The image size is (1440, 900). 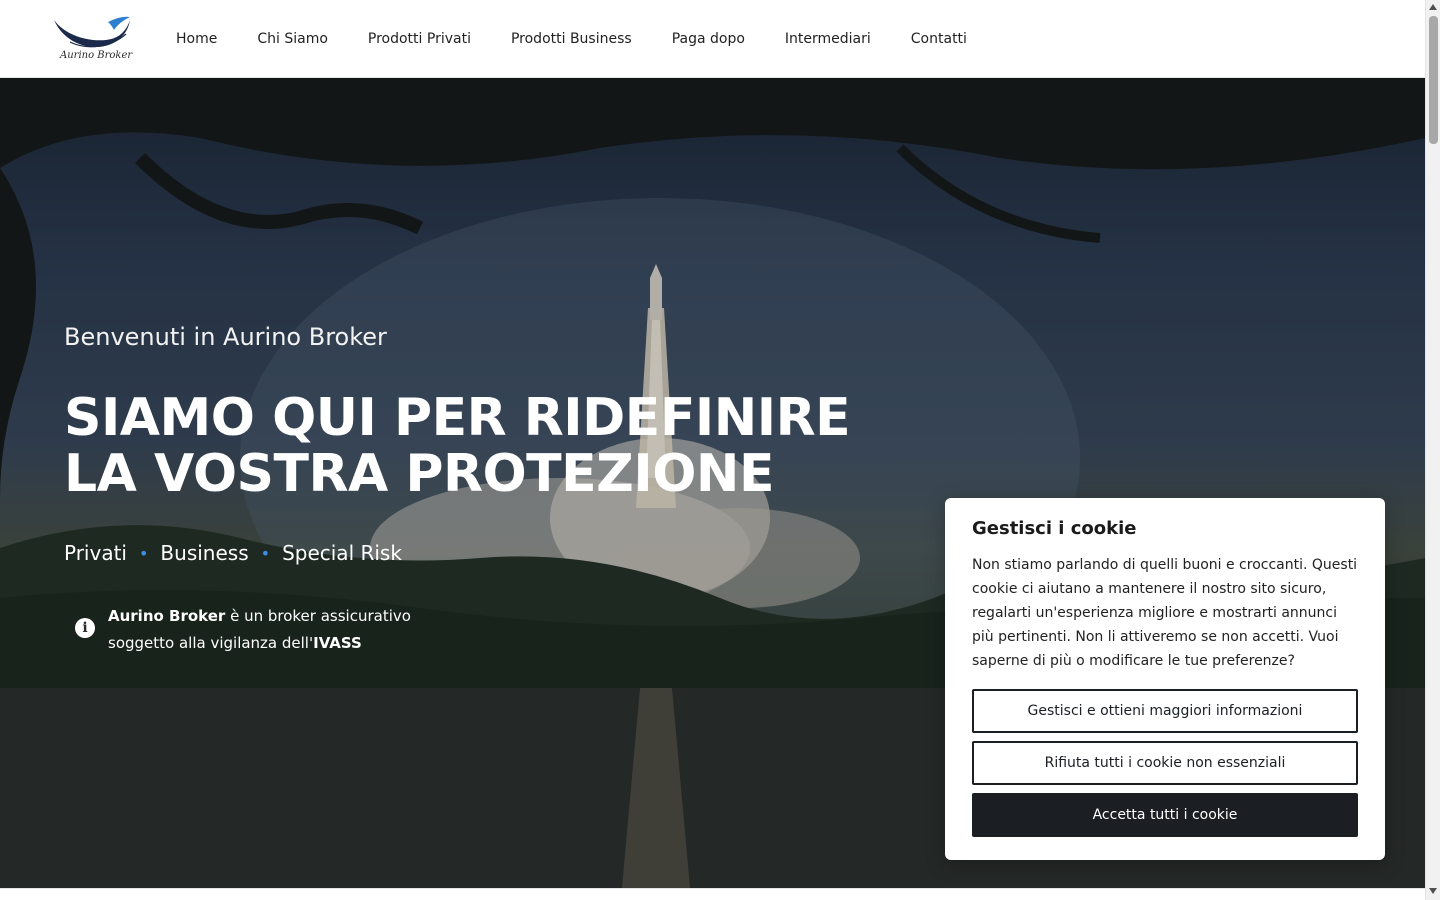 I want to click on scroll-thumb, so click(x=1433, y=80).